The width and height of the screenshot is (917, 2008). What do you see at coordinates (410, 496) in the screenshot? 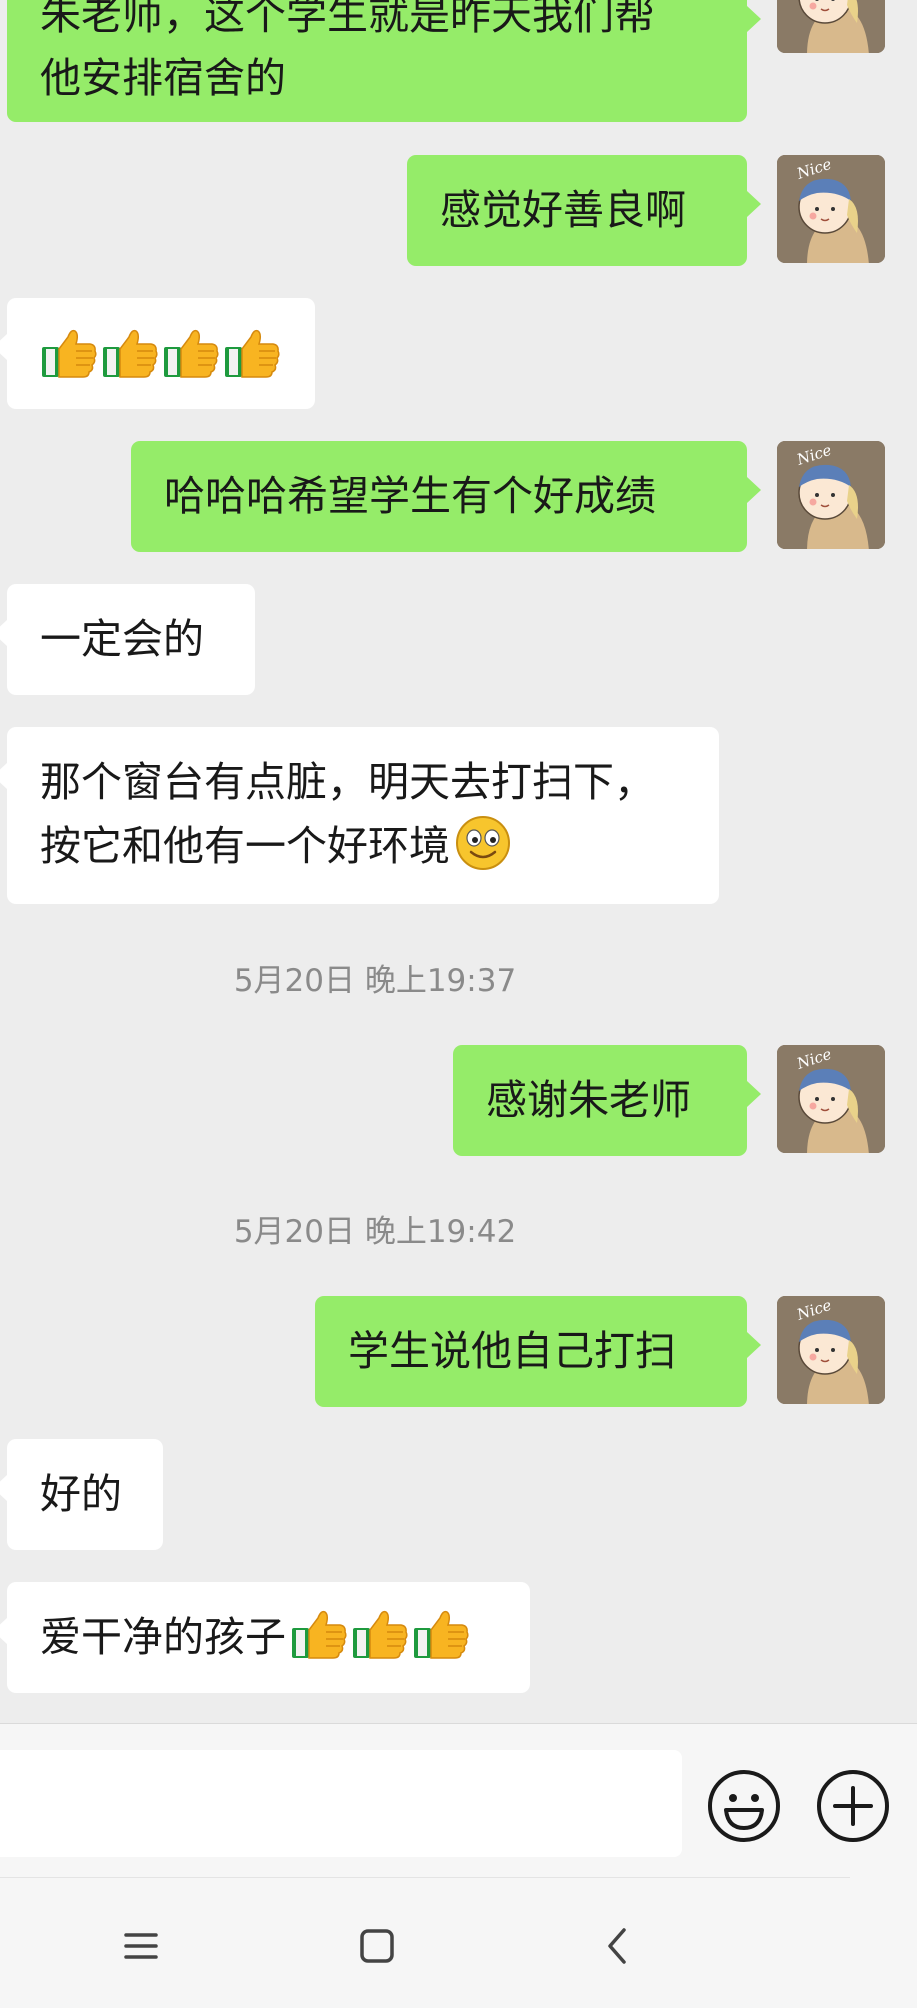
I see `message-text: 哈哈哈希望学生有个好成绩` at bounding box center [410, 496].